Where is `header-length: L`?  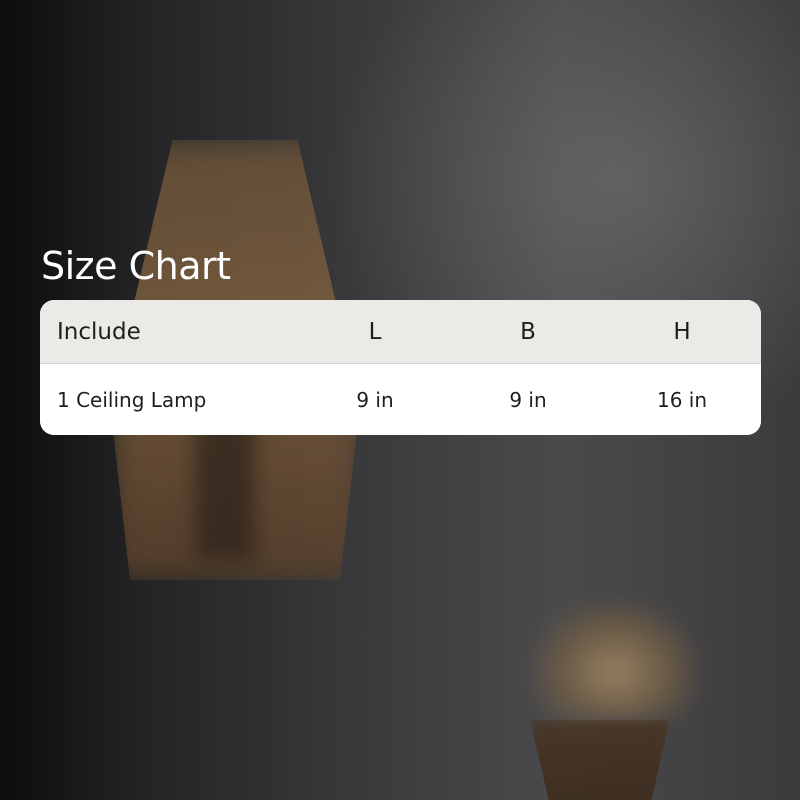 header-length: L is located at coordinates (375, 331).